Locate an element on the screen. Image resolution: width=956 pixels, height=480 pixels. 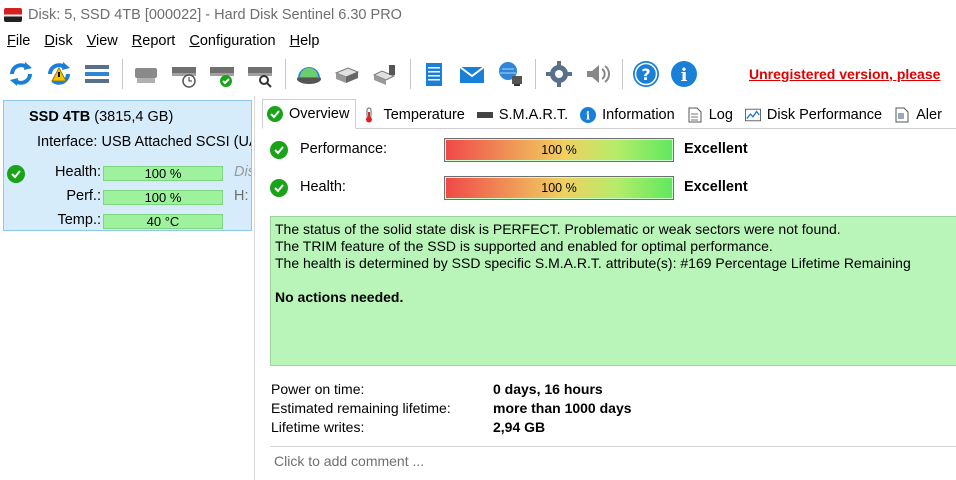
menu-view: View is located at coordinates (102, 41).